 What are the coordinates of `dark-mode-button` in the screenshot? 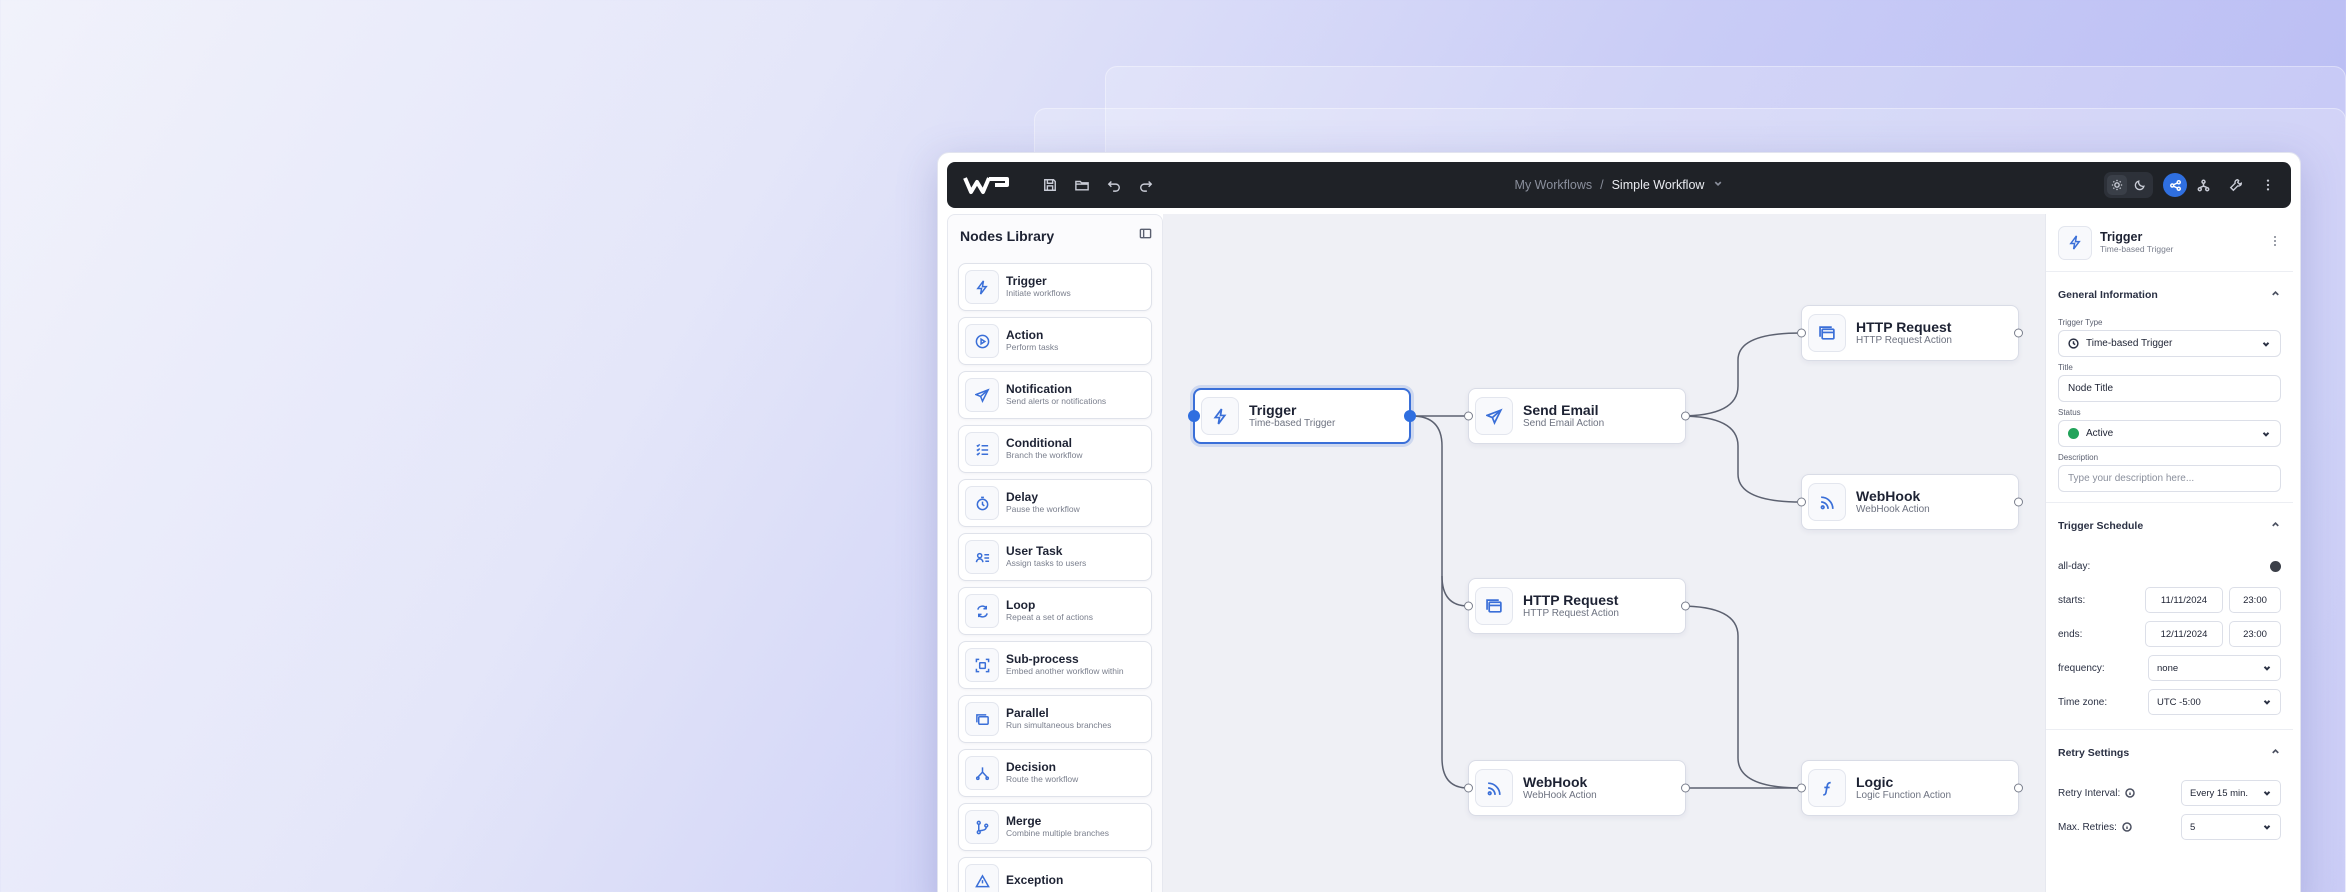 It's located at (2140, 185).